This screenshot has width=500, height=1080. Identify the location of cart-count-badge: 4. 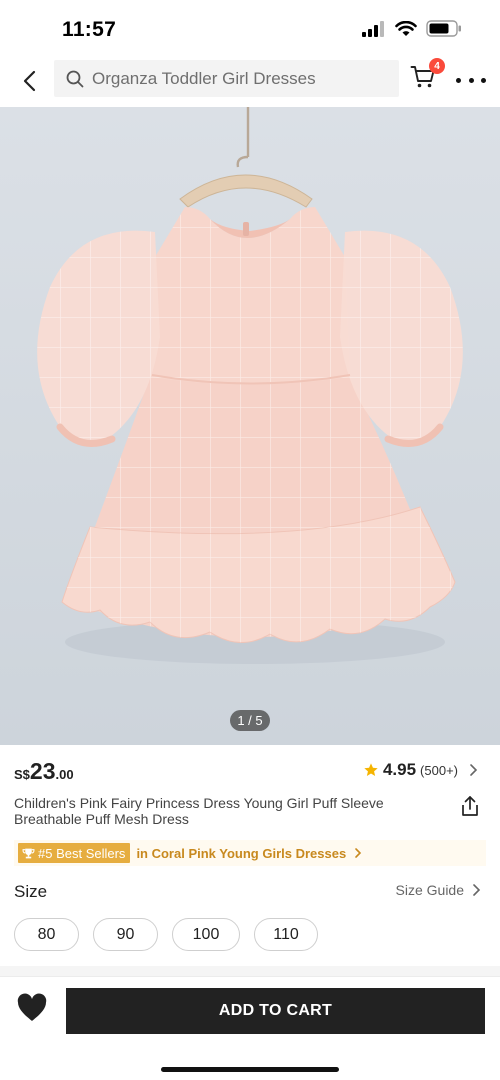
(437, 66).